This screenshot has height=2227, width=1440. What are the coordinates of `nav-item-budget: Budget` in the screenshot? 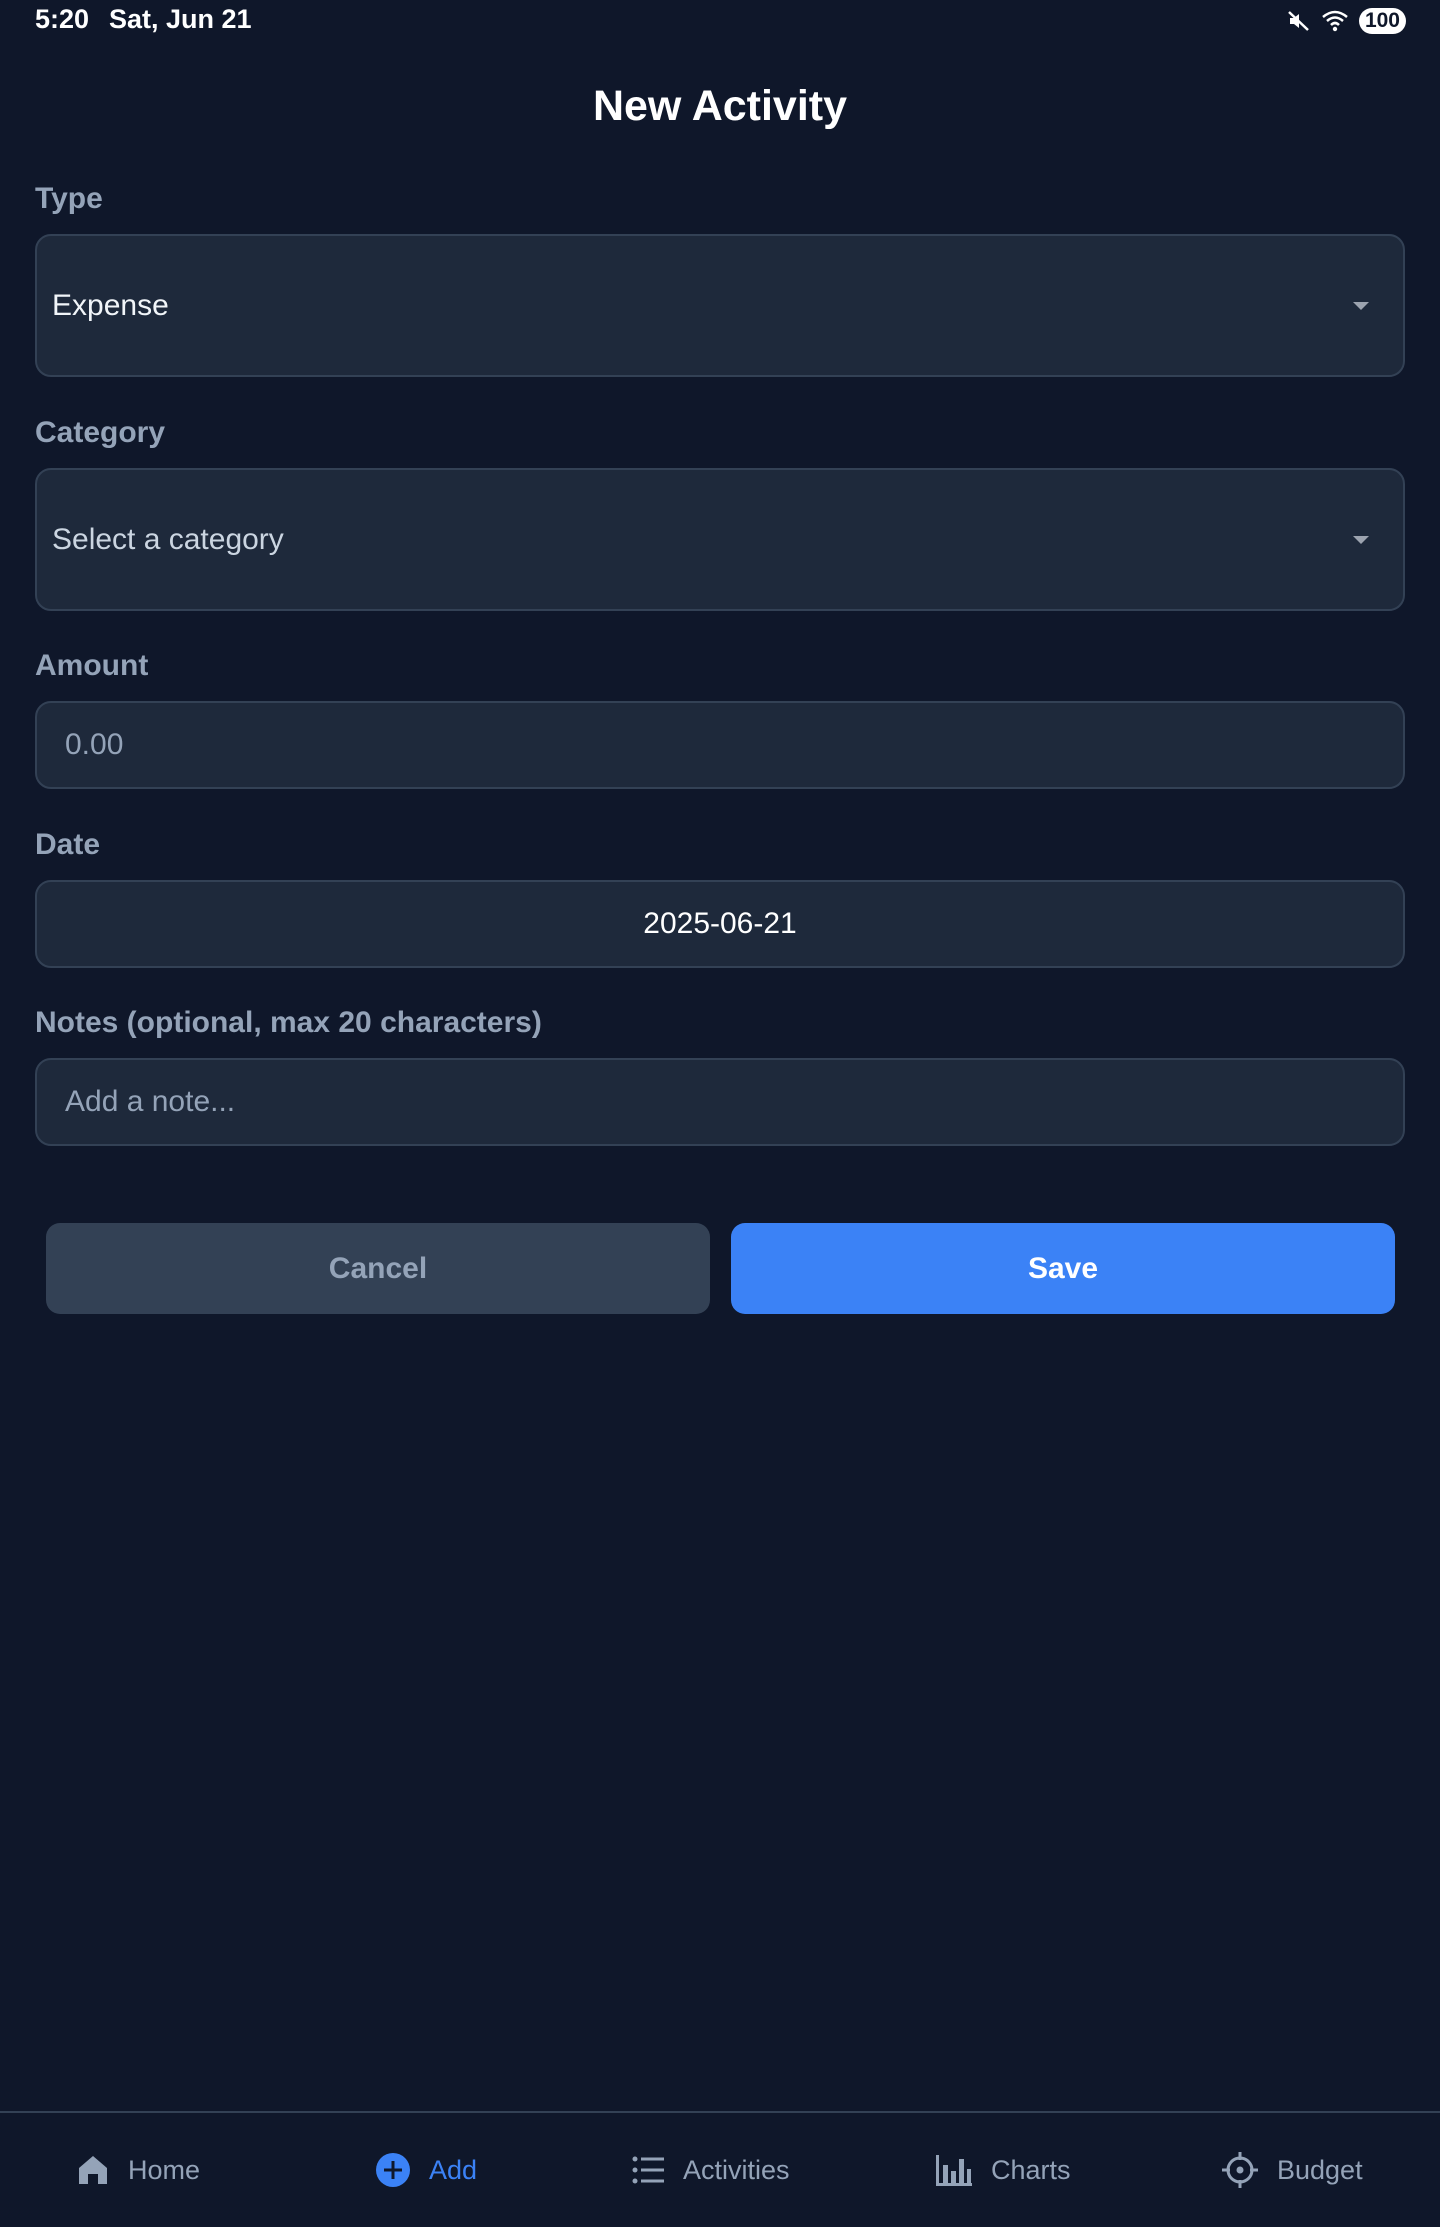 It's located at (1292, 2170).